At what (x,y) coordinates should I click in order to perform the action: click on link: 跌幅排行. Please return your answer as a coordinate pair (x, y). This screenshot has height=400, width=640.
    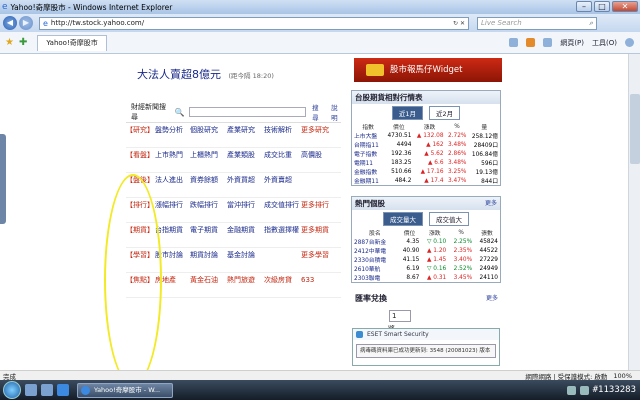
    Looking at the image, I should click on (208, 210).